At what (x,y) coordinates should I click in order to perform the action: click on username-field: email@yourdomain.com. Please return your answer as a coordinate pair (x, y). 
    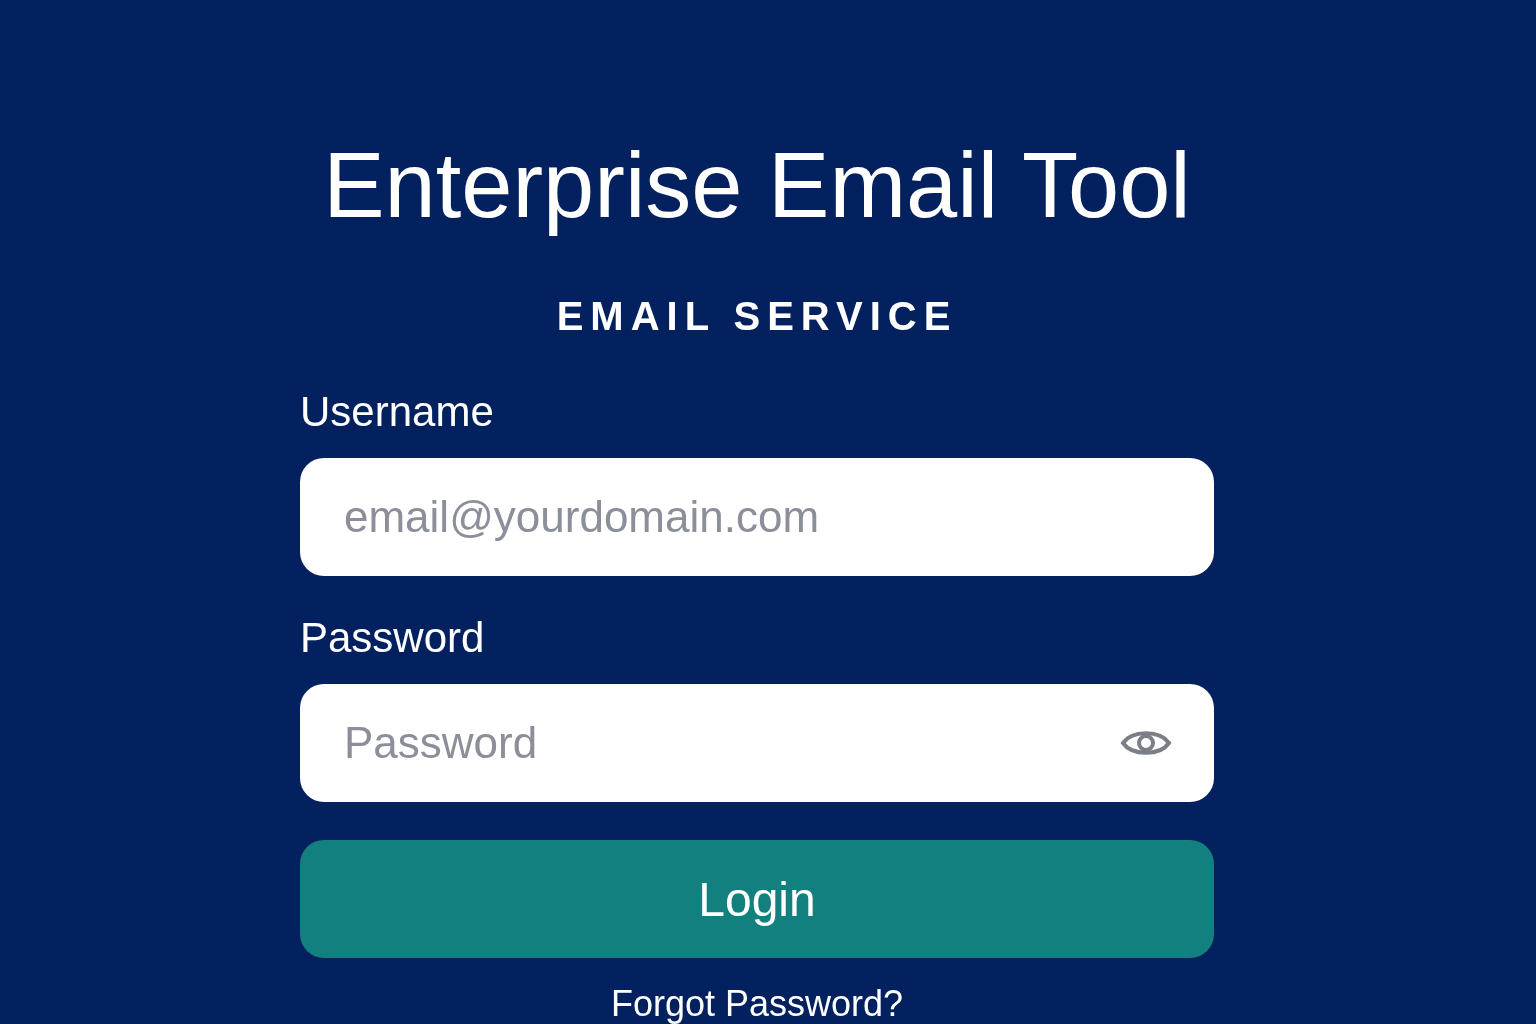
    Looking at the image, I should click on (757, 517).